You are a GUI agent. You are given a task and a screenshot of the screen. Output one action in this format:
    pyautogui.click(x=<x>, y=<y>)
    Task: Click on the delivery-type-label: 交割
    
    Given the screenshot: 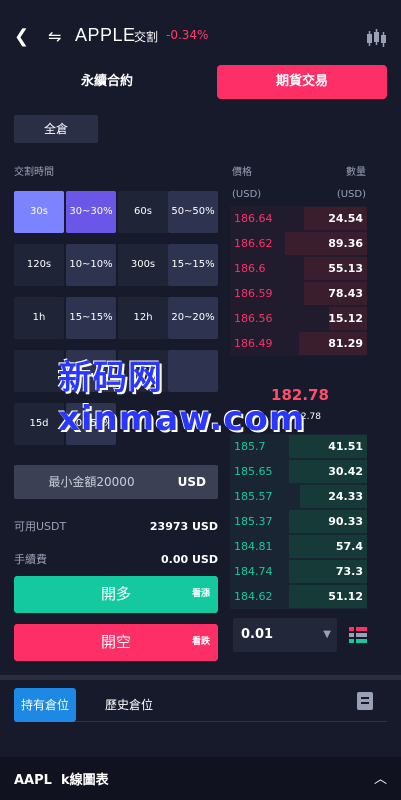 What is the action you would take?
    pyautogui.click(x=146, y=37)
    